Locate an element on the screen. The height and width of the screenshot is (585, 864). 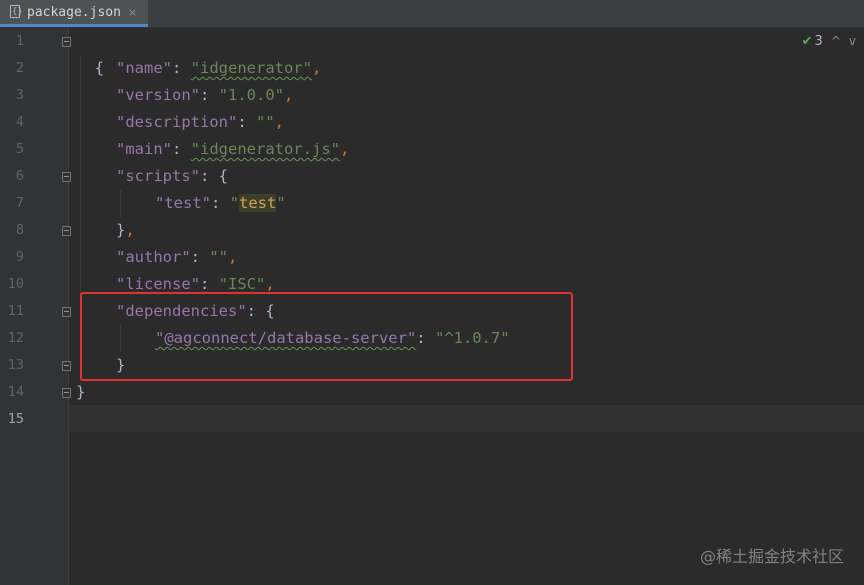
json-key: "scripts" is located at coordinates (158, 176).